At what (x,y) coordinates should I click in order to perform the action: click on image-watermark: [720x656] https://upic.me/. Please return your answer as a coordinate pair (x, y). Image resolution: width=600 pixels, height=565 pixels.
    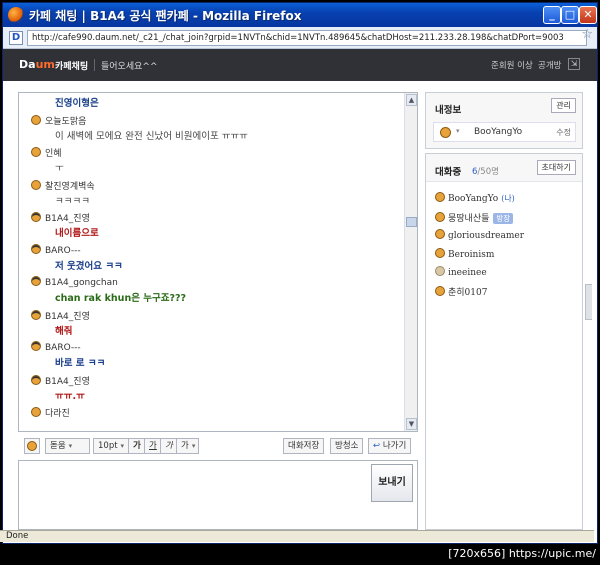
    Looking at the image, I should click on (522, 553).